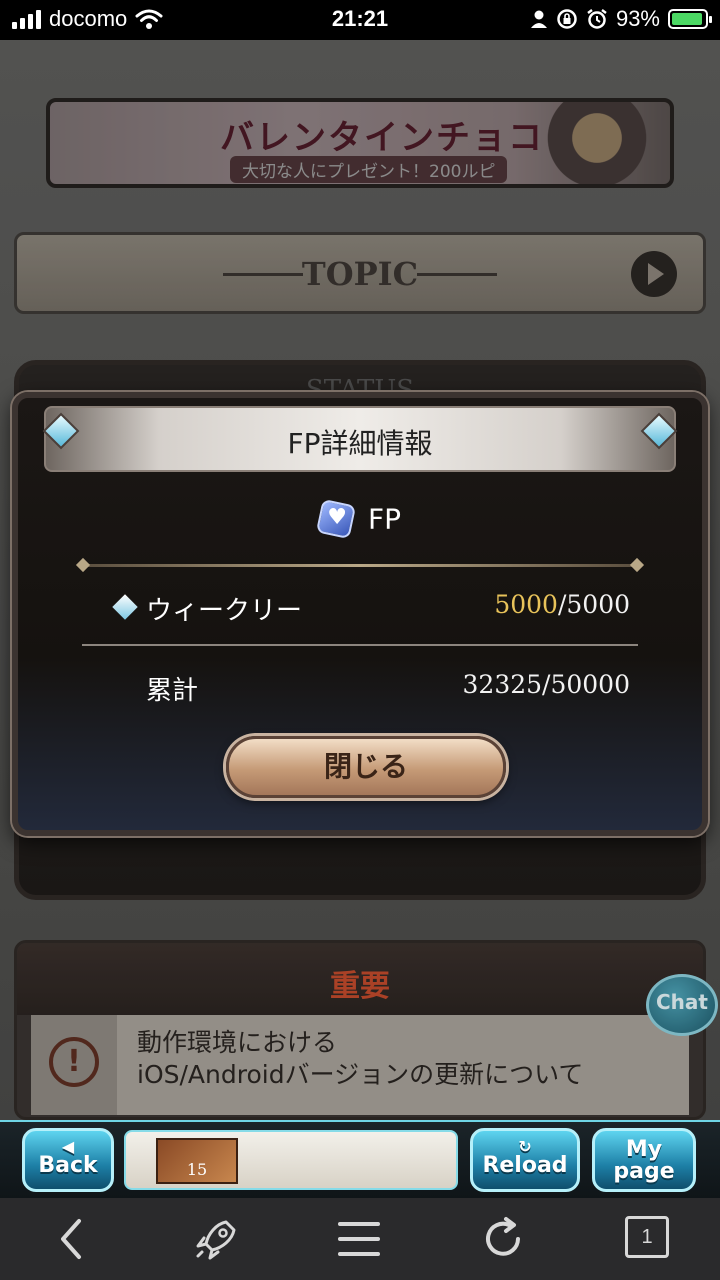  I want to click on close-button: 閉じる, so click(366, 767).